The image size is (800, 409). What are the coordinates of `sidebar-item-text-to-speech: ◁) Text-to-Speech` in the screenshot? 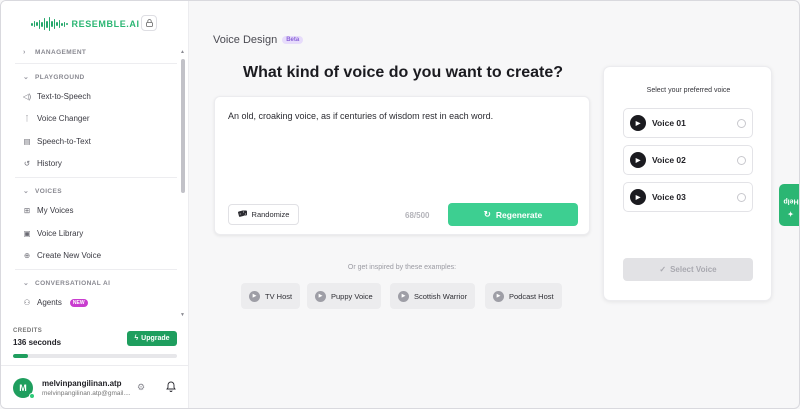 It's located at (57, 96).